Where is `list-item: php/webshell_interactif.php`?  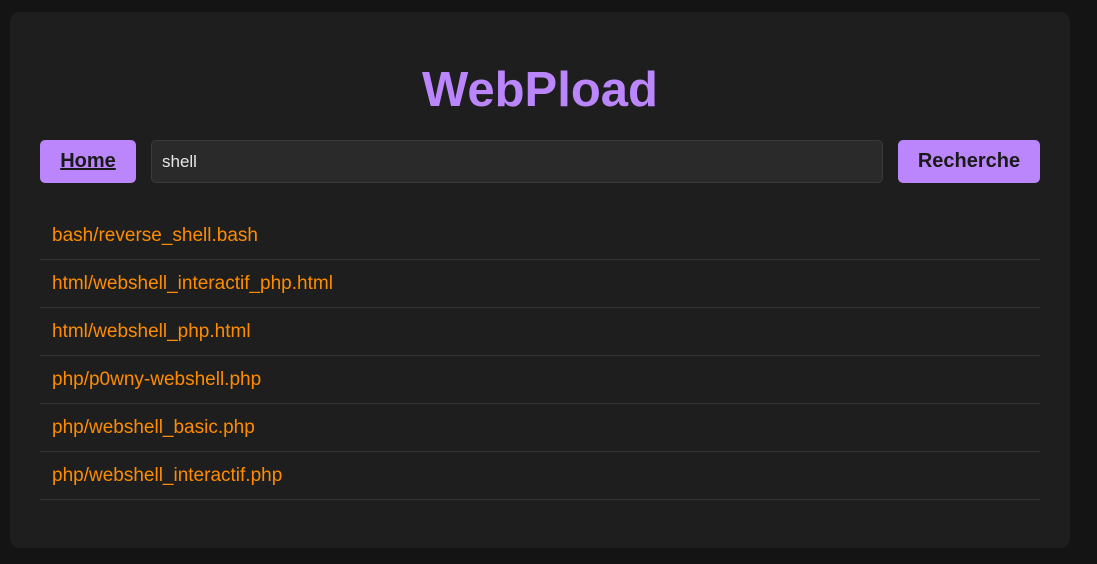 list-item: php/webshell_interactif.php is located at coordinates (540, 476).